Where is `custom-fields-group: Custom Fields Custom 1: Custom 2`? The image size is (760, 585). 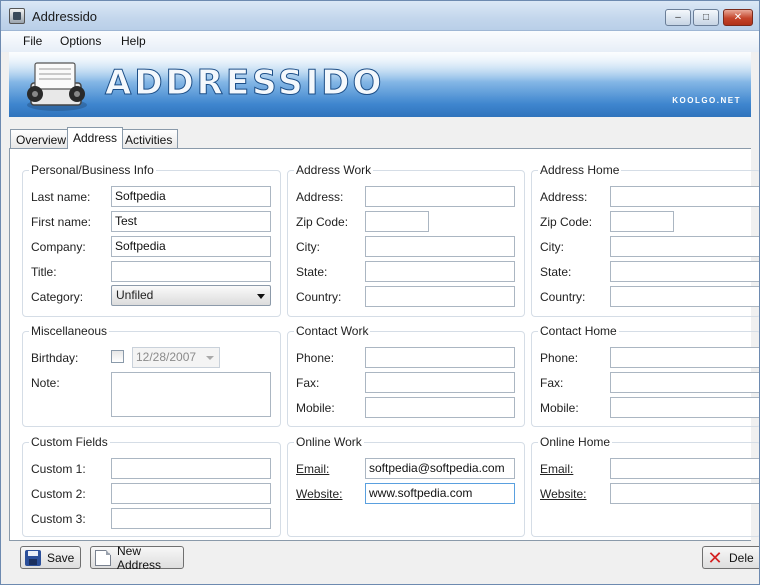 custom-fields-group: Custom Fields Custom 1: Custom 2 is located at coordinates (151, 486).